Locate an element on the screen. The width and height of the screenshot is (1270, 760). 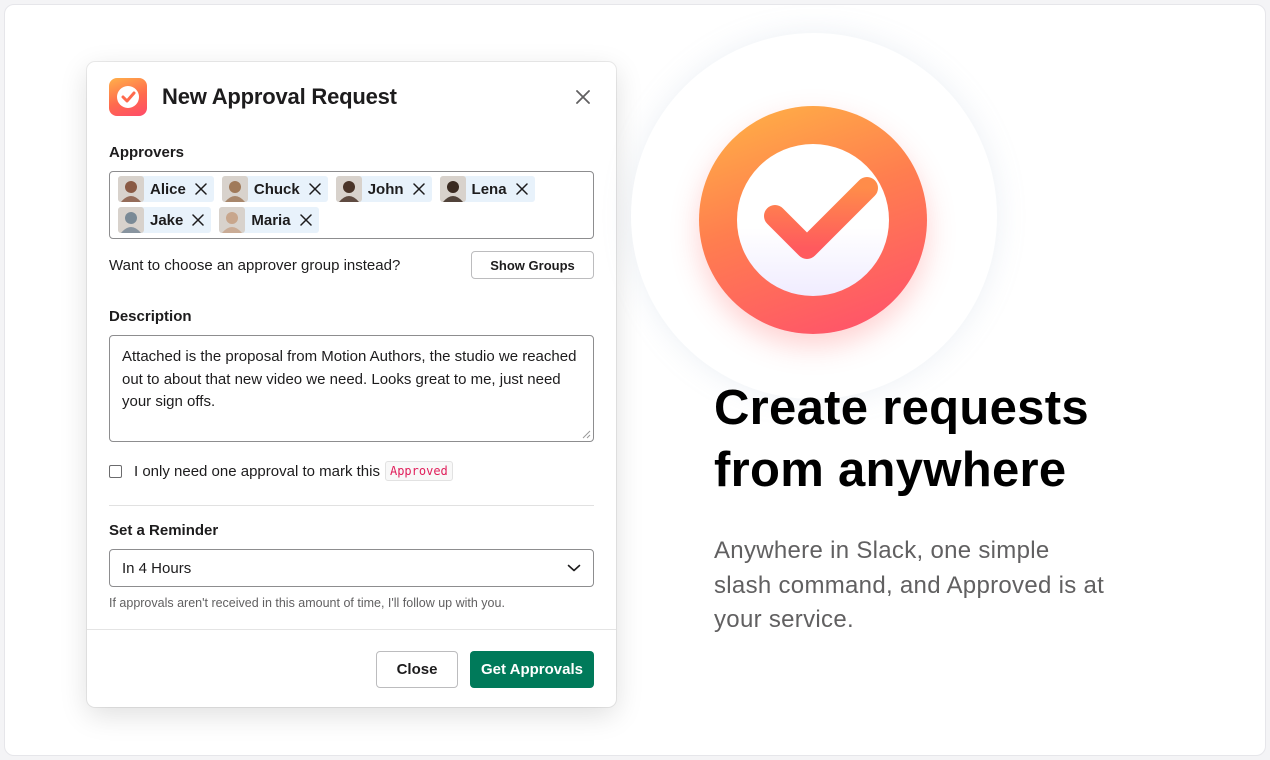
approver-name: Lena is located at coordinates (489, 189).